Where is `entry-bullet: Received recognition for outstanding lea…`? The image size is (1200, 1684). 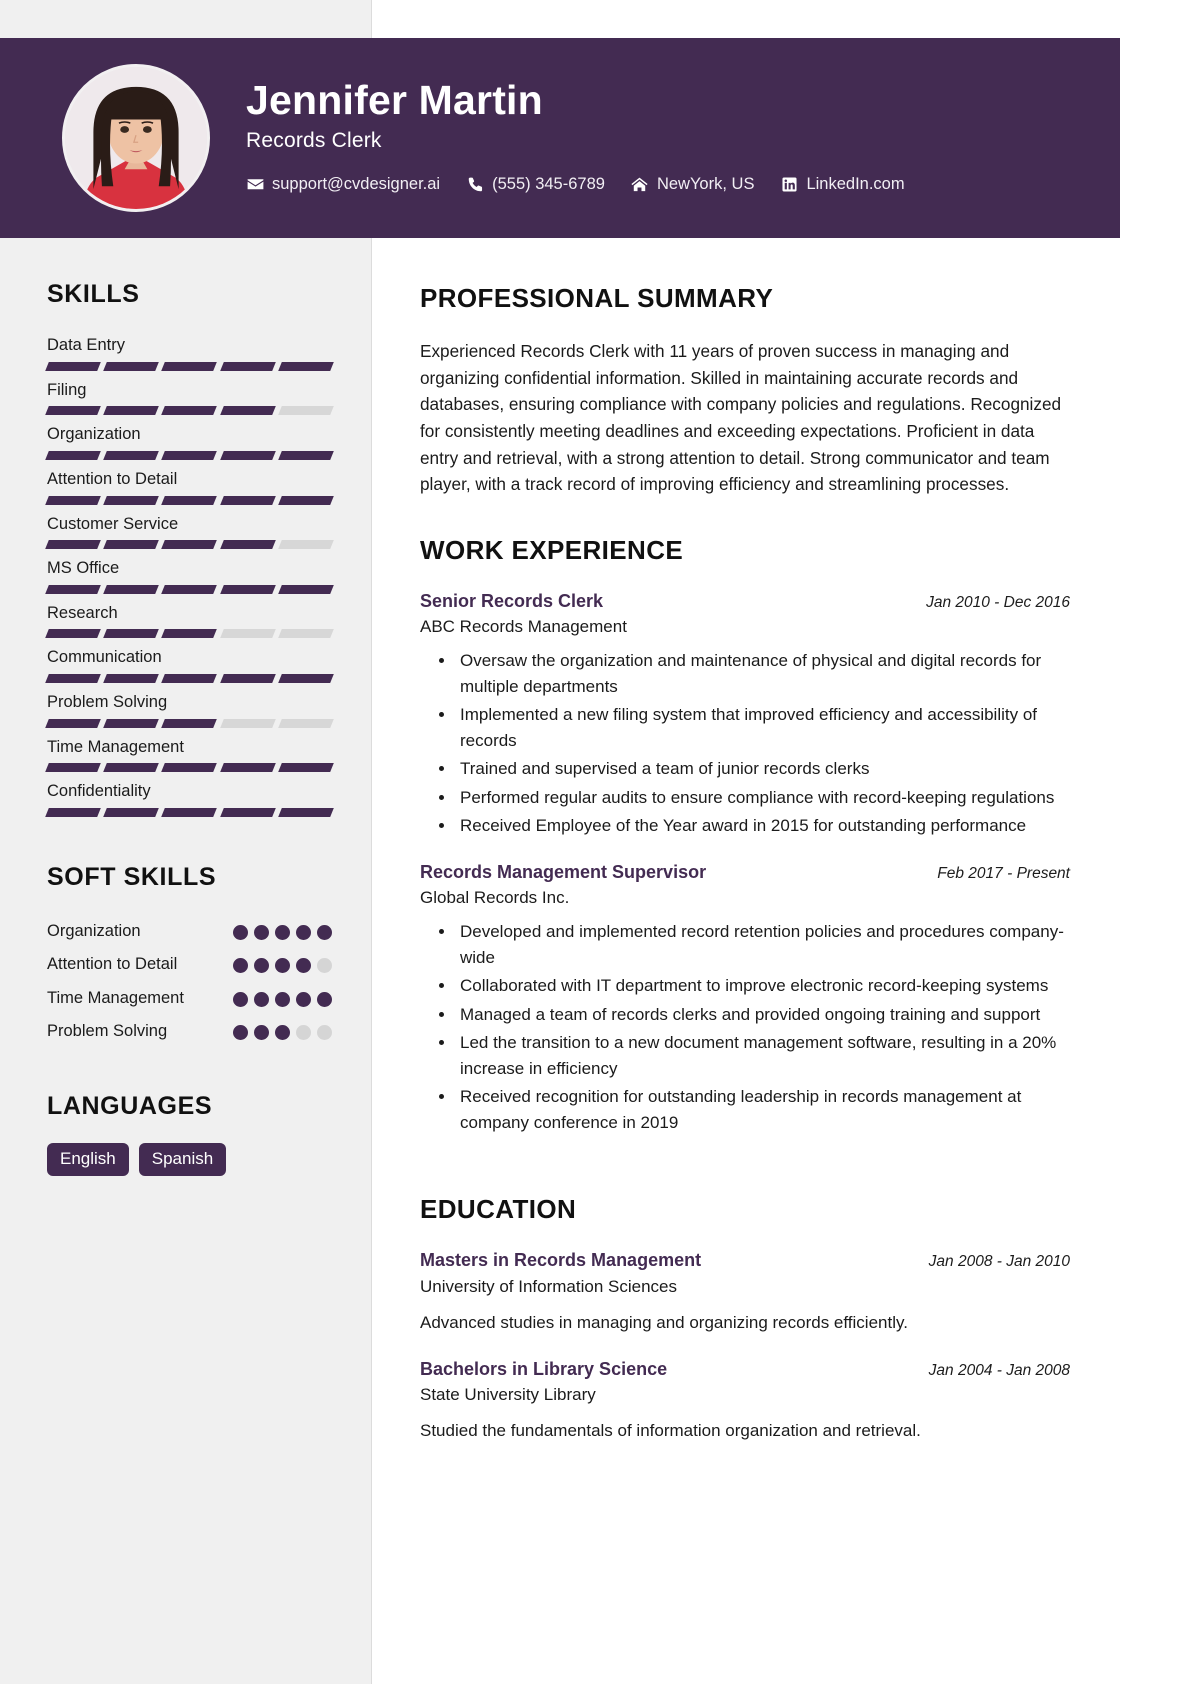
entry-bullet: Received recognition for outstanding lea… is located at coordinates (763, 1109).